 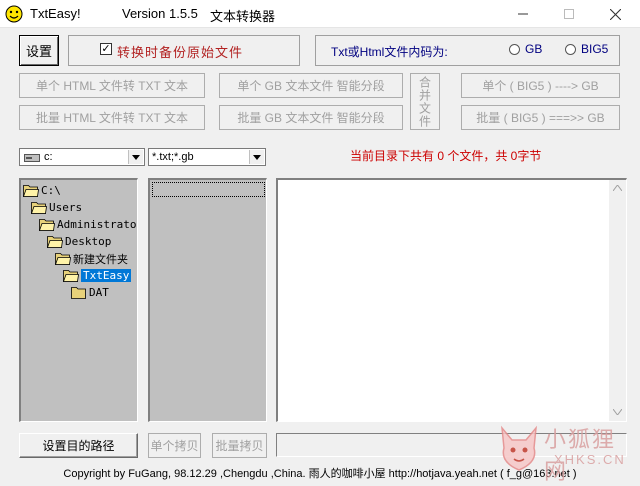 I want to click on maximize-button, so click(x=569, y=14).